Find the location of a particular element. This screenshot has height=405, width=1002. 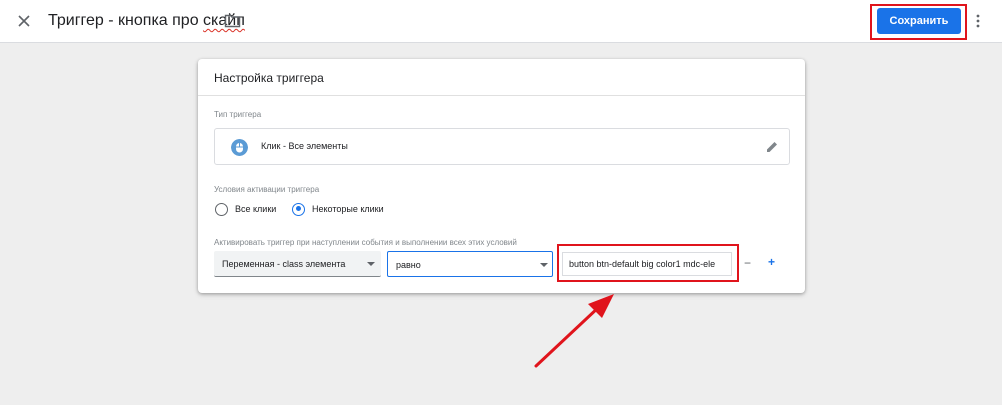

radio-all-clicks: Все клики is located at coordinates (245, 209).